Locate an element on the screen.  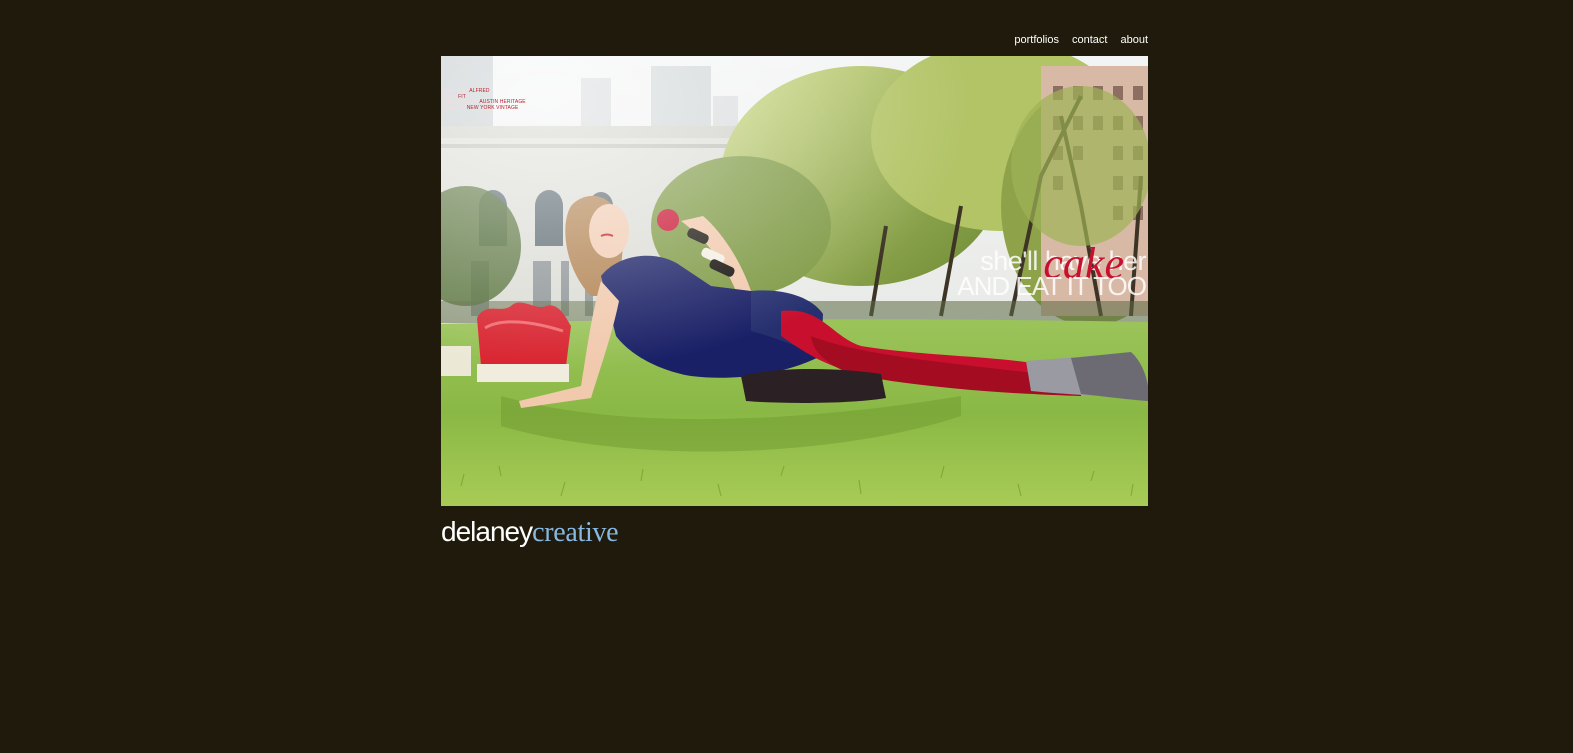
tagline-line-2: AND EAT IT TOO is located at coordinates (1052, 286).